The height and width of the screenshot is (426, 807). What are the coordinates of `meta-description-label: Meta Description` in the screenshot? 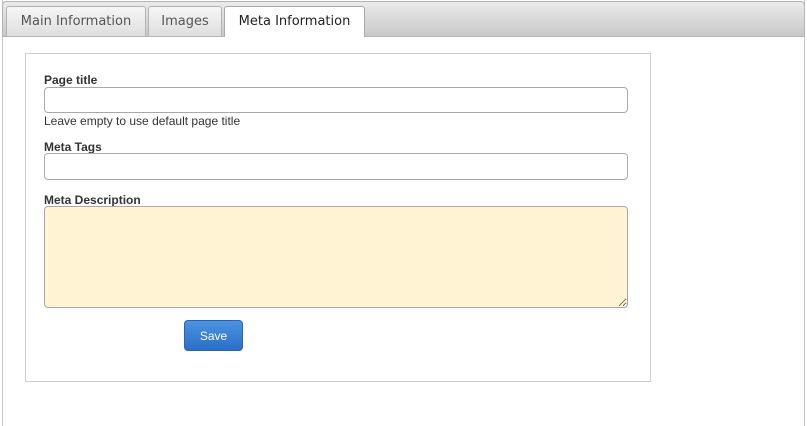 It's located at (92, 200).